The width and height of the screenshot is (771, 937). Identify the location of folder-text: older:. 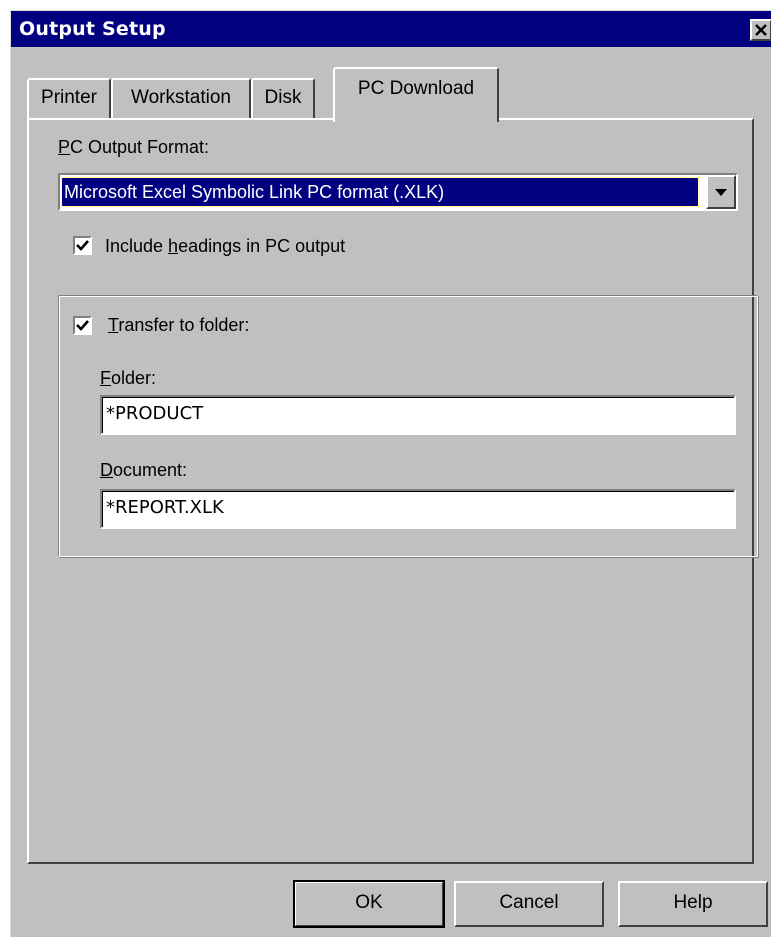
(134, 378).